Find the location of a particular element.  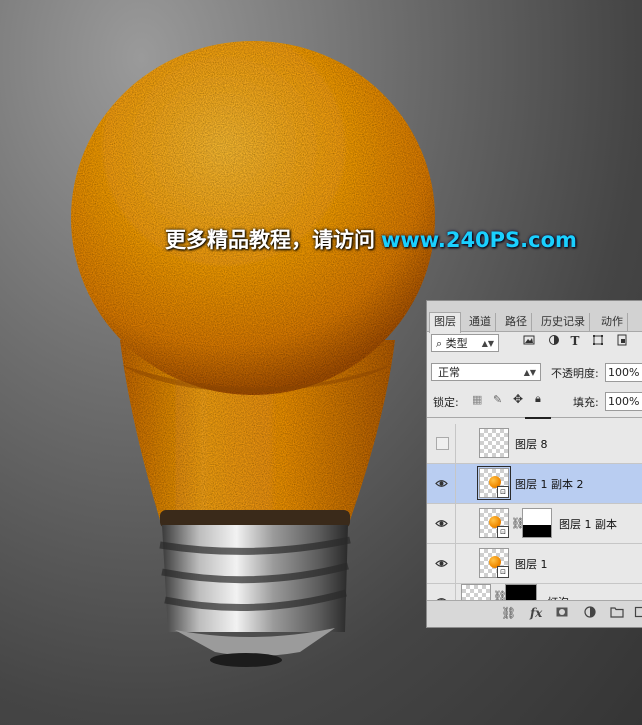

lock-transparency-icon: ▦ is located at coordinates (477, 399).